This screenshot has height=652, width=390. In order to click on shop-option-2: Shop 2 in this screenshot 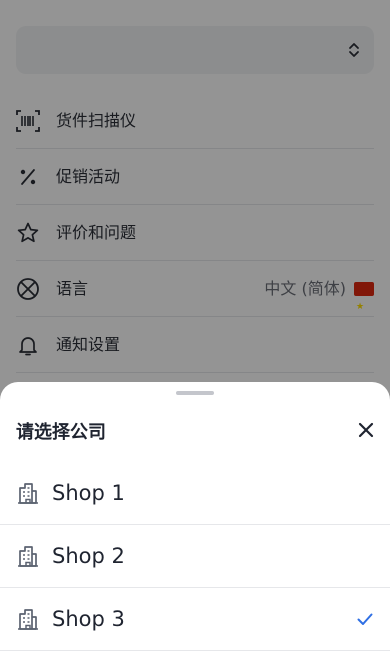, I will do `click(195, 556)`.